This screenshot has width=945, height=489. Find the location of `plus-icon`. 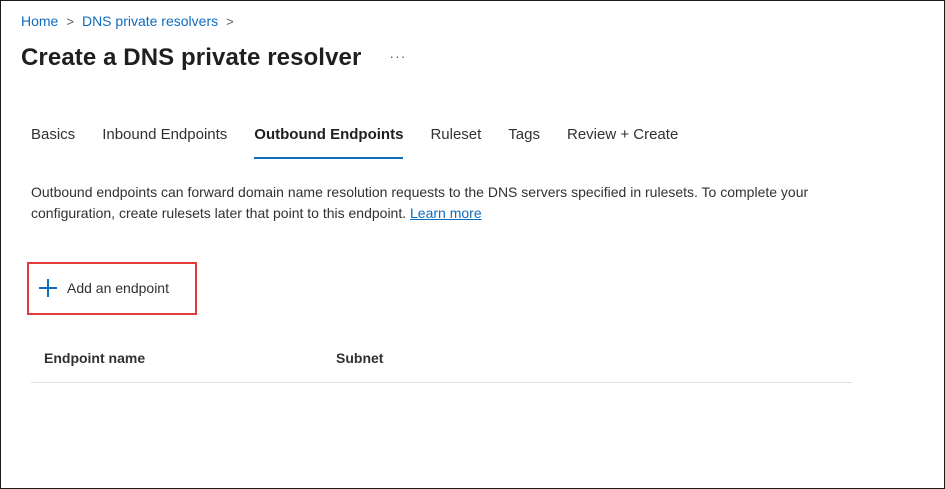

plus-icon is located at coordinates (48, 288).